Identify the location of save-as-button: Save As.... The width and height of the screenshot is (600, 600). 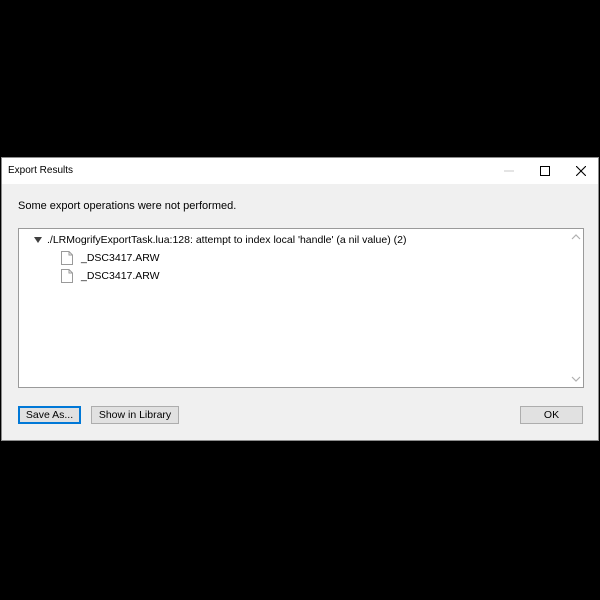
(49, 415).